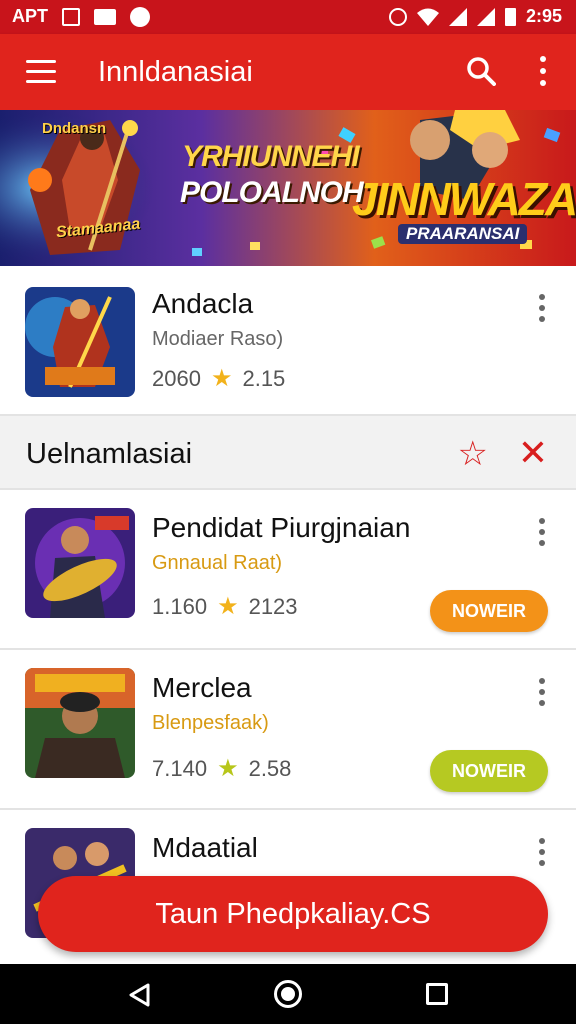 The width and height of the screenshot is (576, 1024). I want to click on hamburger-icon, so click(41, 72).